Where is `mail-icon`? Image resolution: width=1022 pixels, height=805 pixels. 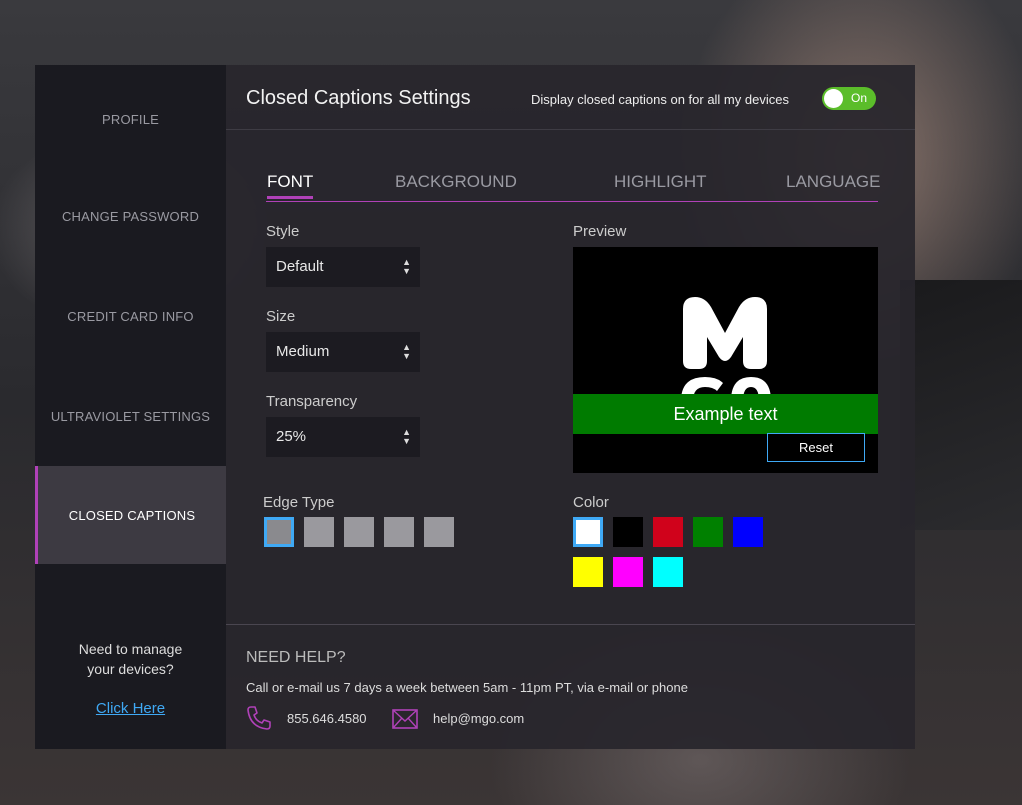
mail-icon is located at coordinates (405, 719).